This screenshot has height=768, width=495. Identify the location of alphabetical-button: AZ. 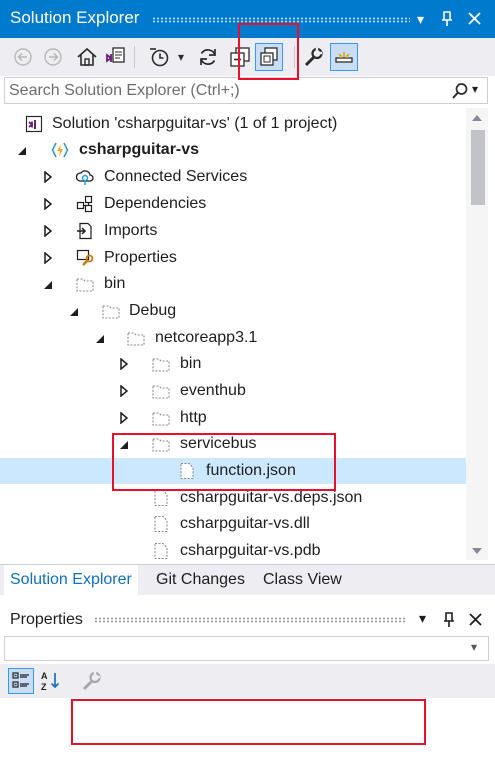
(51, 681).